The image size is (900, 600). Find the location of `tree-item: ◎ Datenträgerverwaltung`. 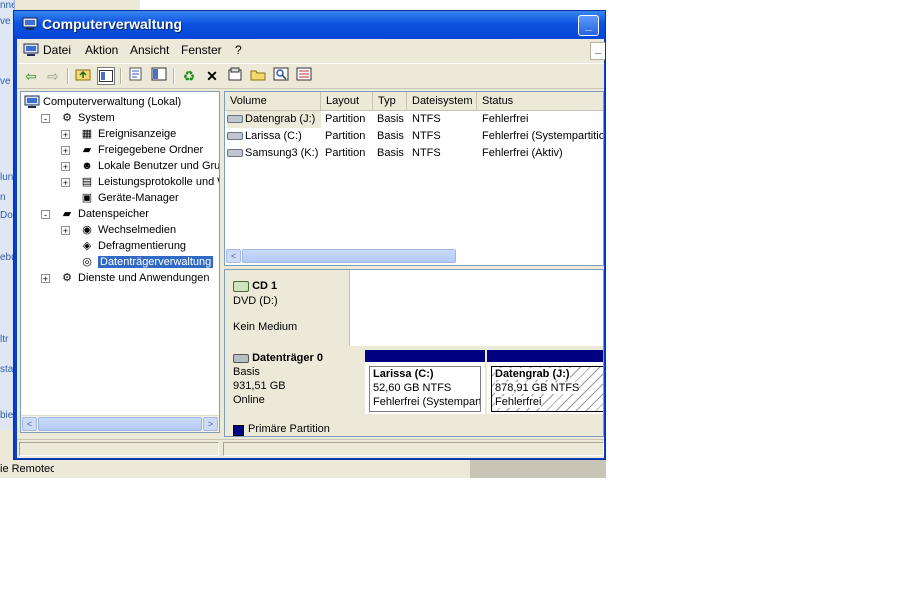

tree-item: ◎ Datenträgerverwaltung is located at coordinates (146, 262).